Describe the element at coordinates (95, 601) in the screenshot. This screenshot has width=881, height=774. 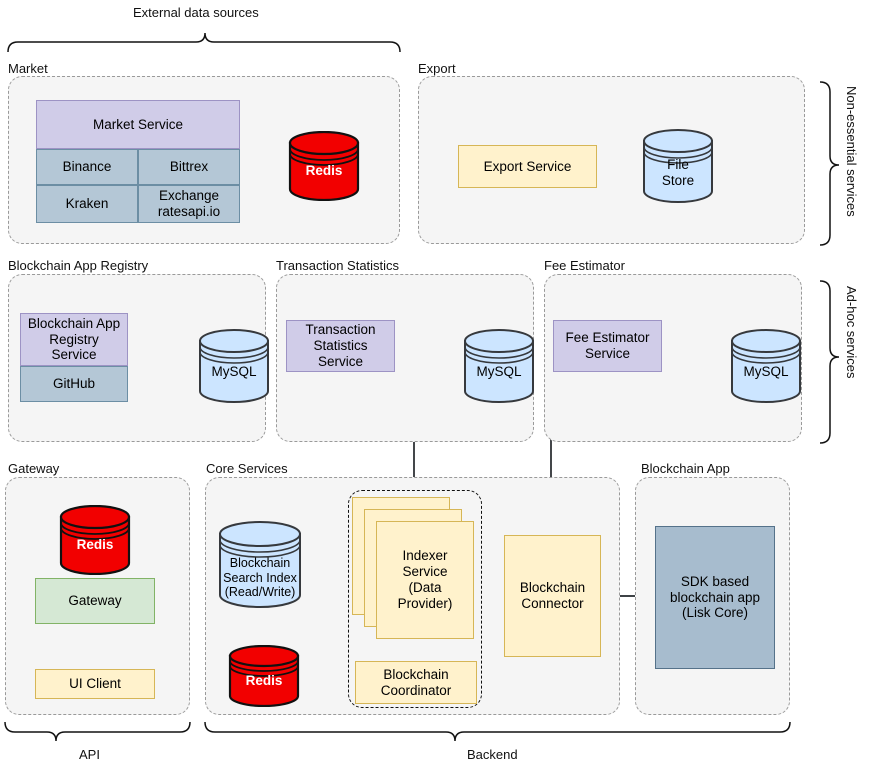
I see `node-gateway: Gateway` at that location.